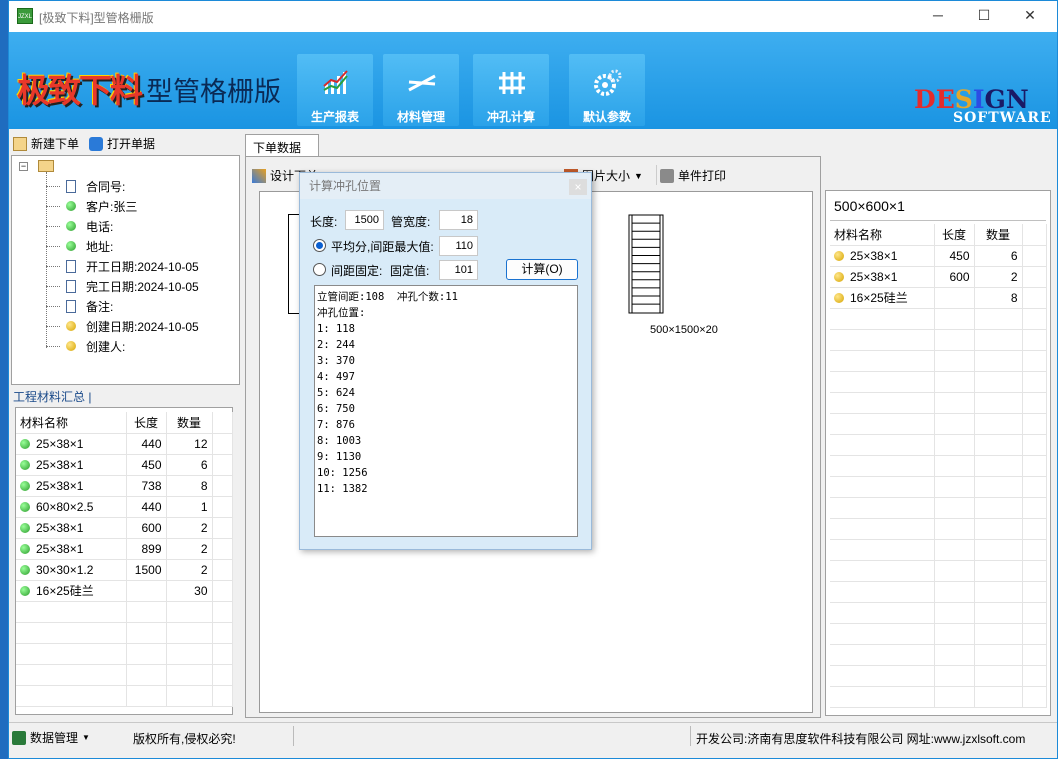  Describe the element at coordinates (151, 527) in the screenshot. I see `length-cell: 600` at that location.